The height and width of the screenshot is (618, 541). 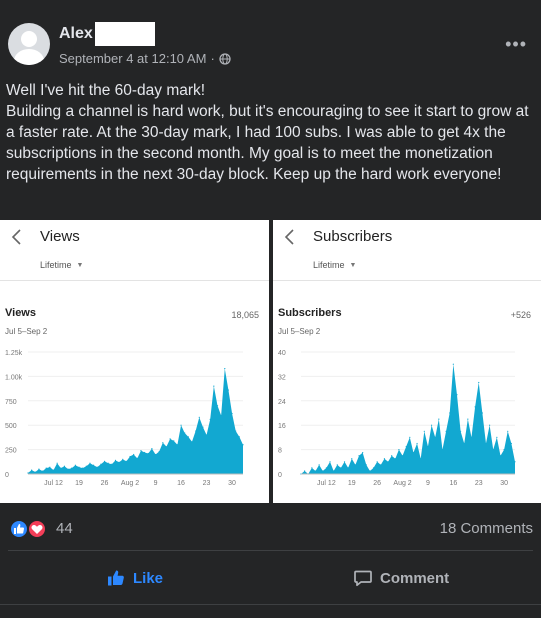 I want to click on comment-button: Comment, so click(x=401, y=578).